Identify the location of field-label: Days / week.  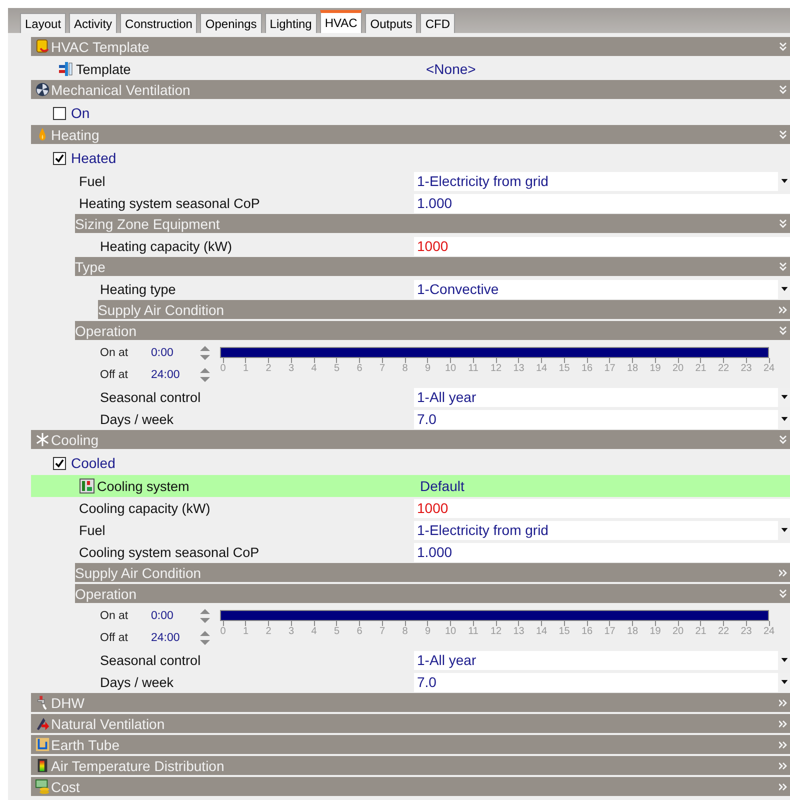
(137, 419).